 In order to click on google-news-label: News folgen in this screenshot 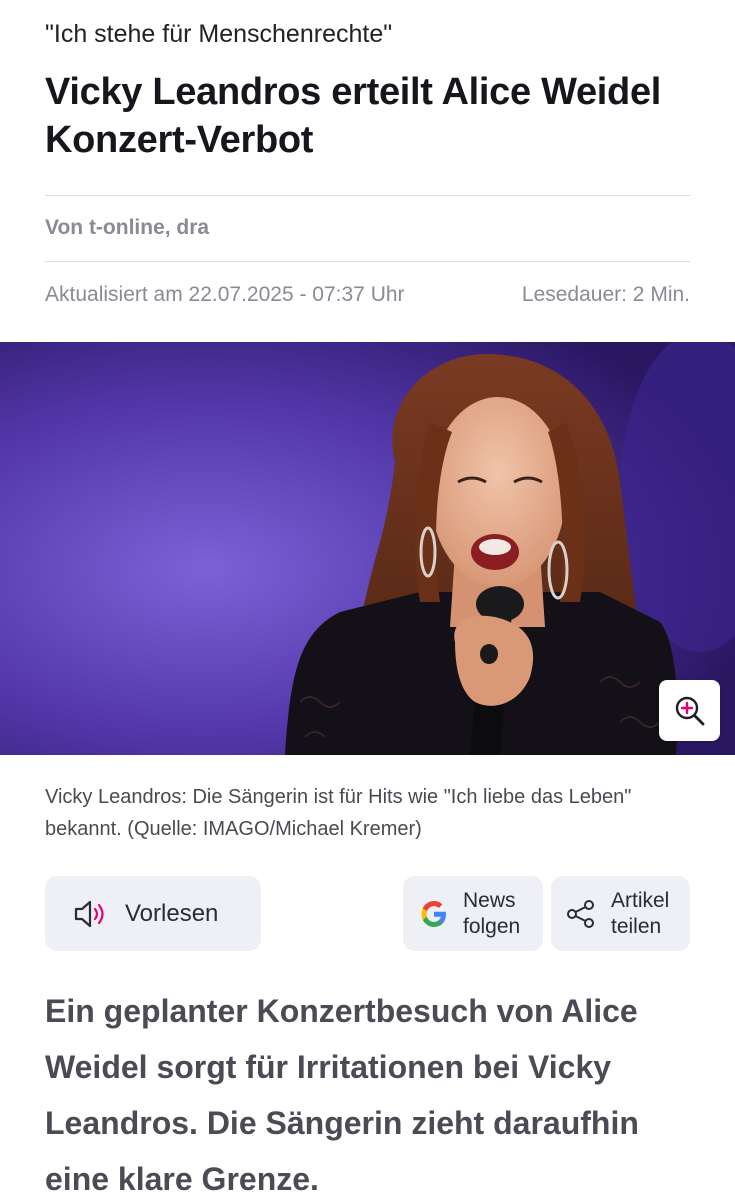, I will do `click(491, 914)`.